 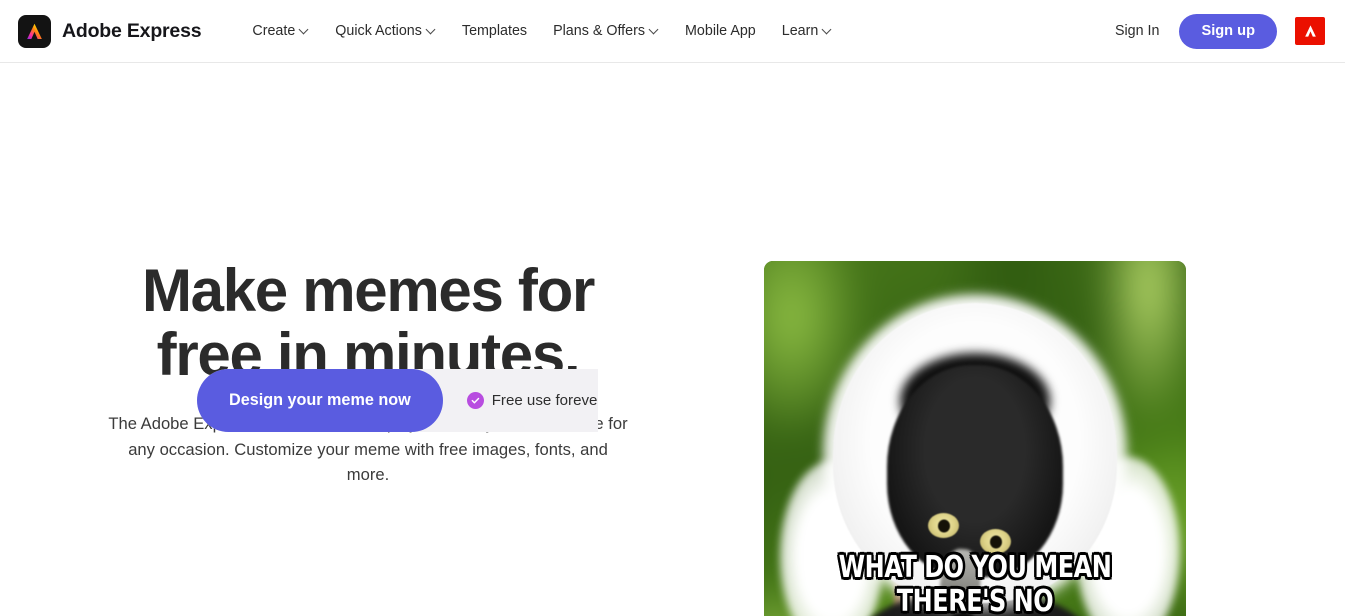 I want to click on nav-item-label: Create, so click(x=274, y=31).